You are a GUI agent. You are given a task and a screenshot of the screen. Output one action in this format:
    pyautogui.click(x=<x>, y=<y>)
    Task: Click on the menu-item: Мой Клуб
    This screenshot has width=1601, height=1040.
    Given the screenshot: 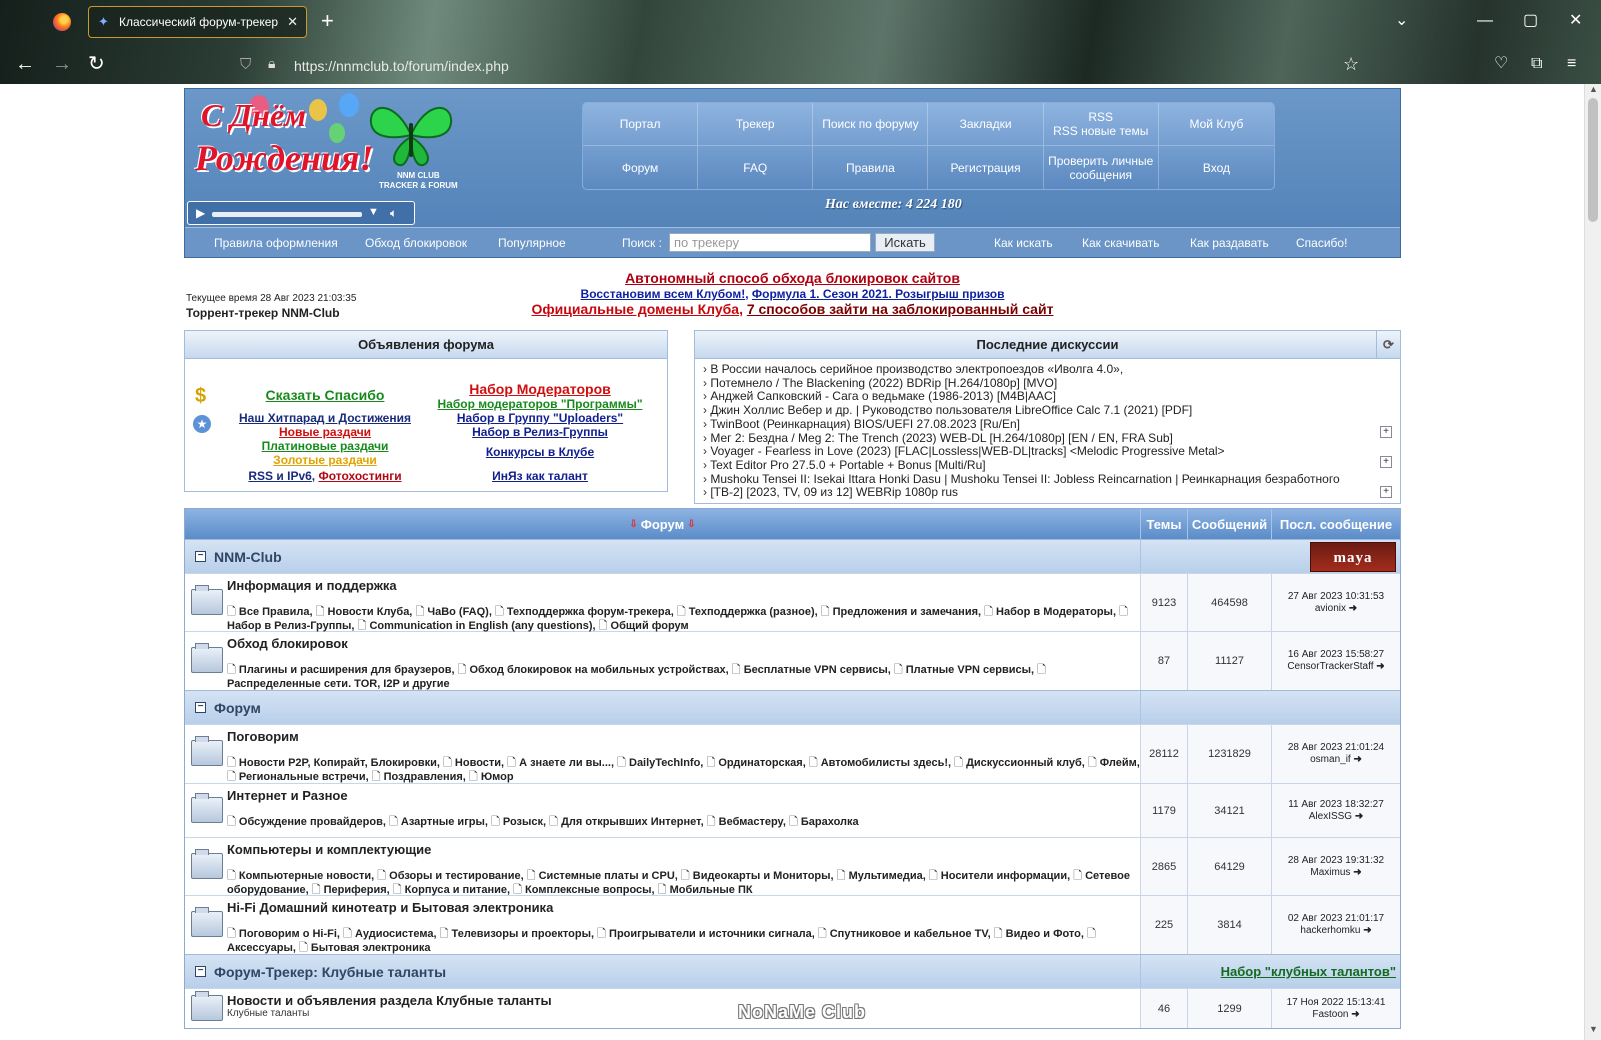 What is the action you would take?
    pyautogui.click(x=1216, y=124)
    